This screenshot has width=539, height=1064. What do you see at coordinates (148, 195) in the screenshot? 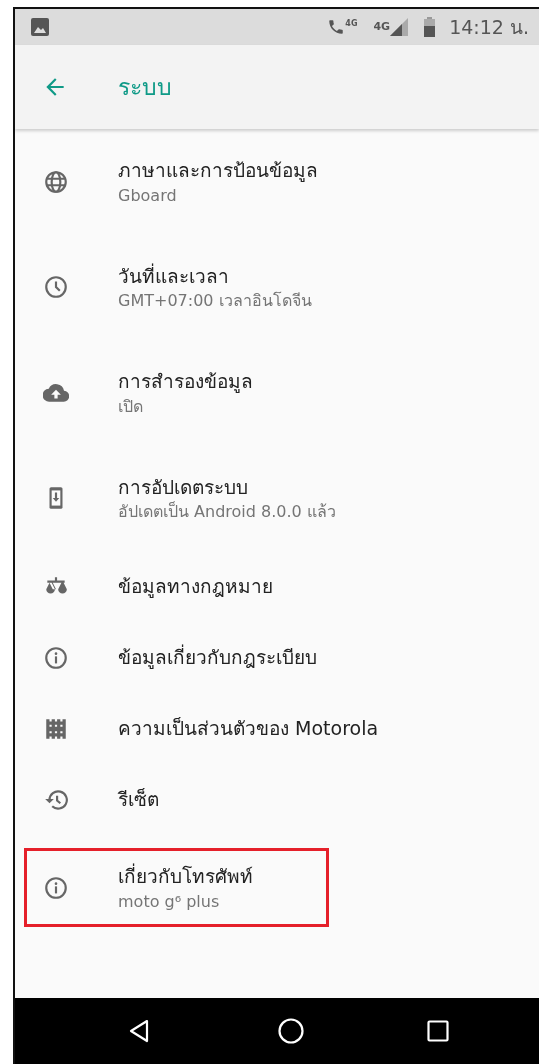
I see `item-subtitle: Gboard` at bounding box center [148, 195].